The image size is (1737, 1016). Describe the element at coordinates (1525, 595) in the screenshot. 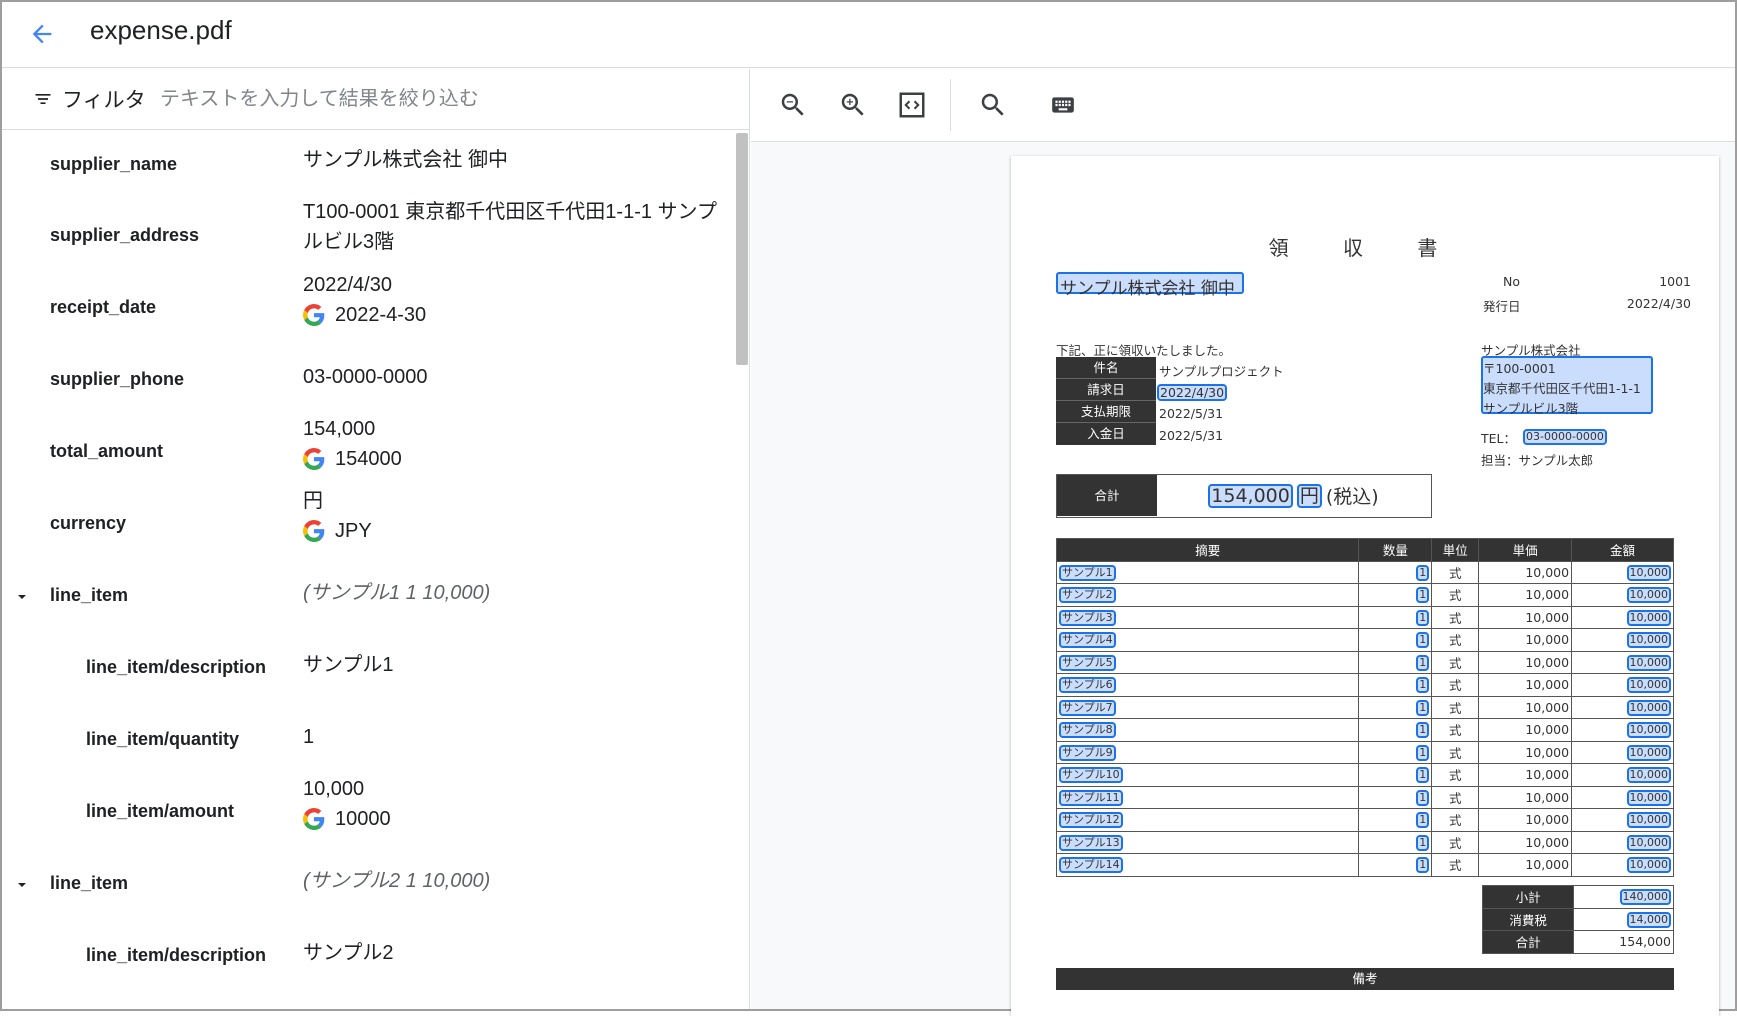

I see `item-unit-price-cell: 10,000` at that location.